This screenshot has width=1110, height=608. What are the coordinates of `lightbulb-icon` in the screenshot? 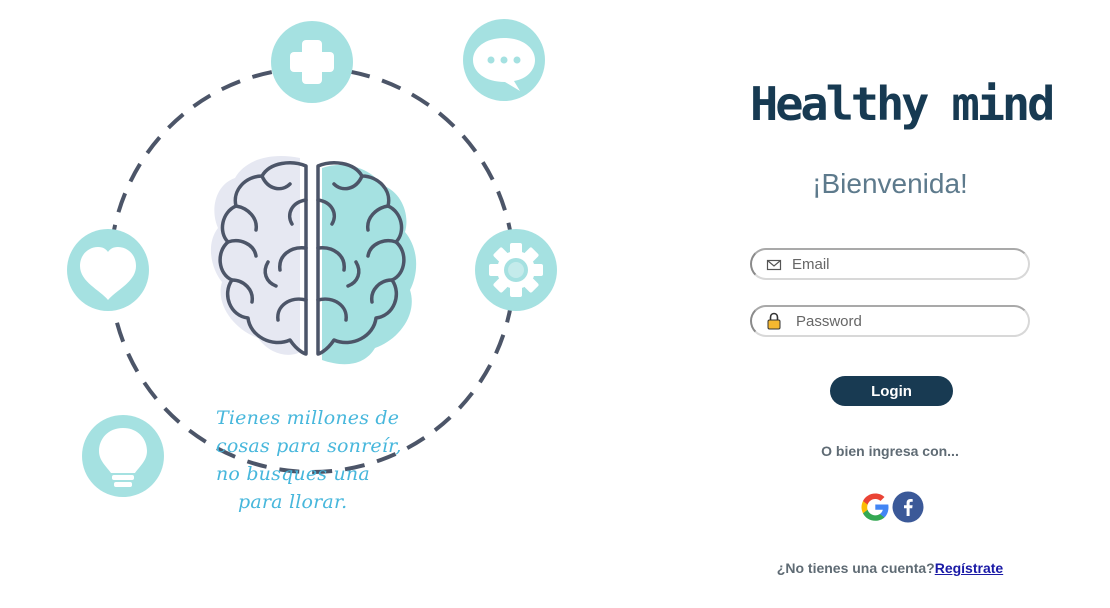 It's located at (123, 456).